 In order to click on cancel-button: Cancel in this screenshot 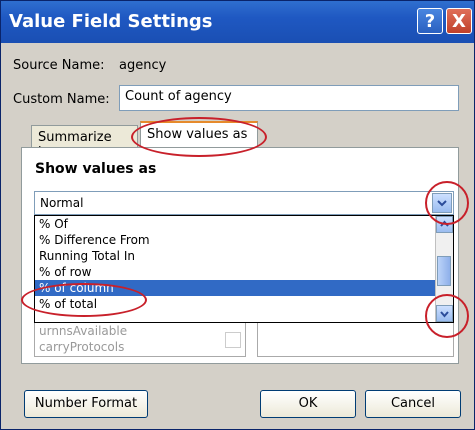, I will do `click(413, 404)`.